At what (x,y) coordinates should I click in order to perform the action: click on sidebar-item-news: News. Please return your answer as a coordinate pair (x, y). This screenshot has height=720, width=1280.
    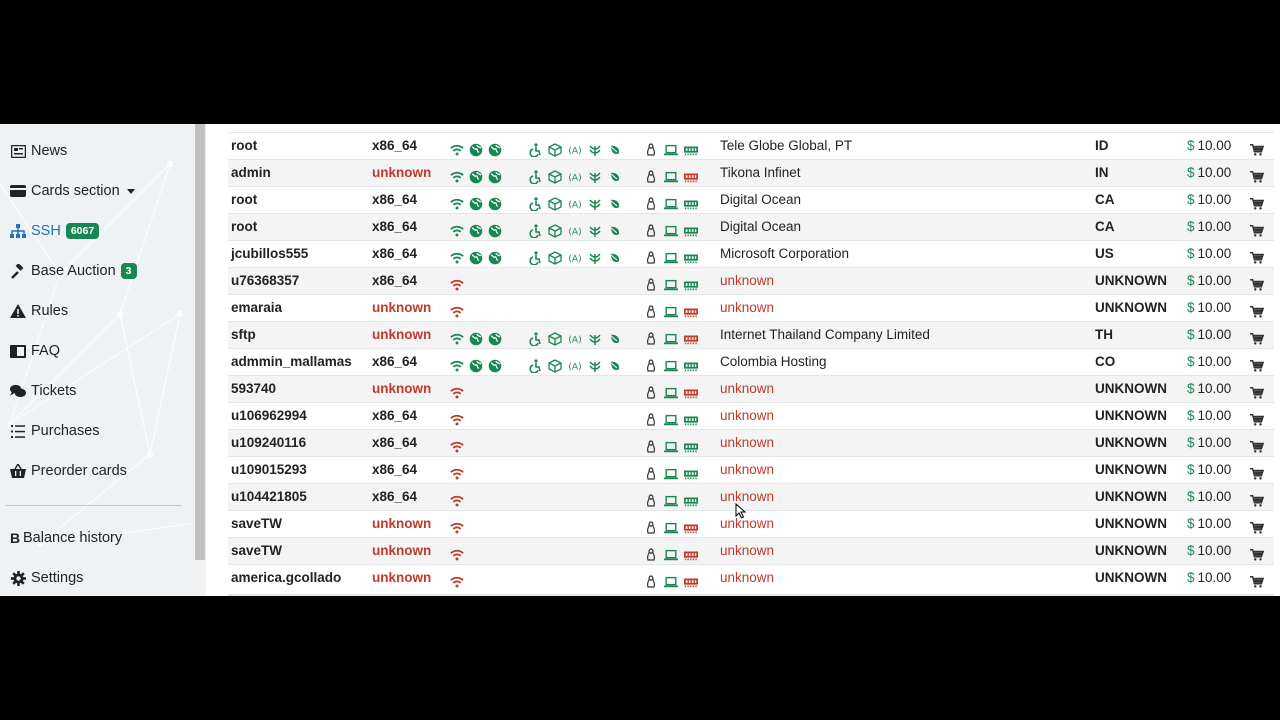
    Looking at the image, I should click on (38, 151).